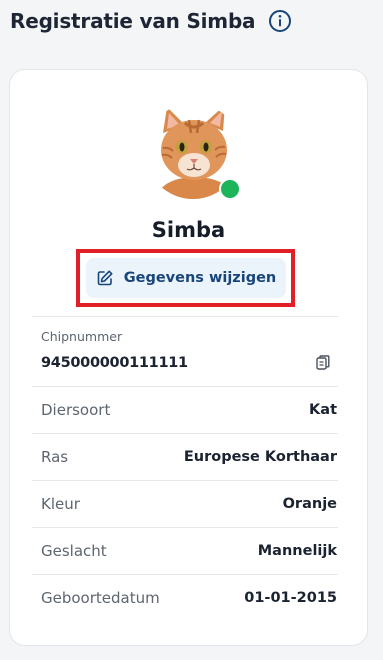  Describe the element at coordinates (230, 189) in the screenshot. I see `online-status-dot` at that location.